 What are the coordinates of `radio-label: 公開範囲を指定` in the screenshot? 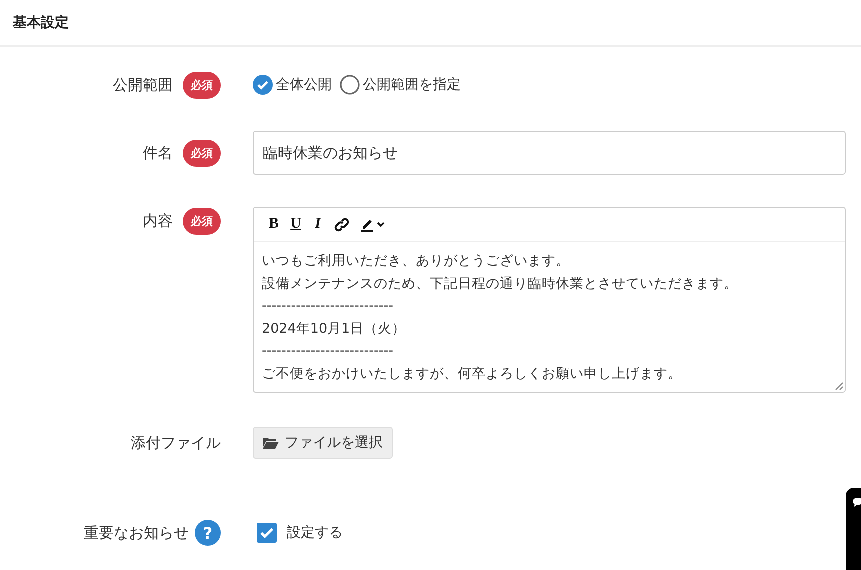 It's located at (412, 85).